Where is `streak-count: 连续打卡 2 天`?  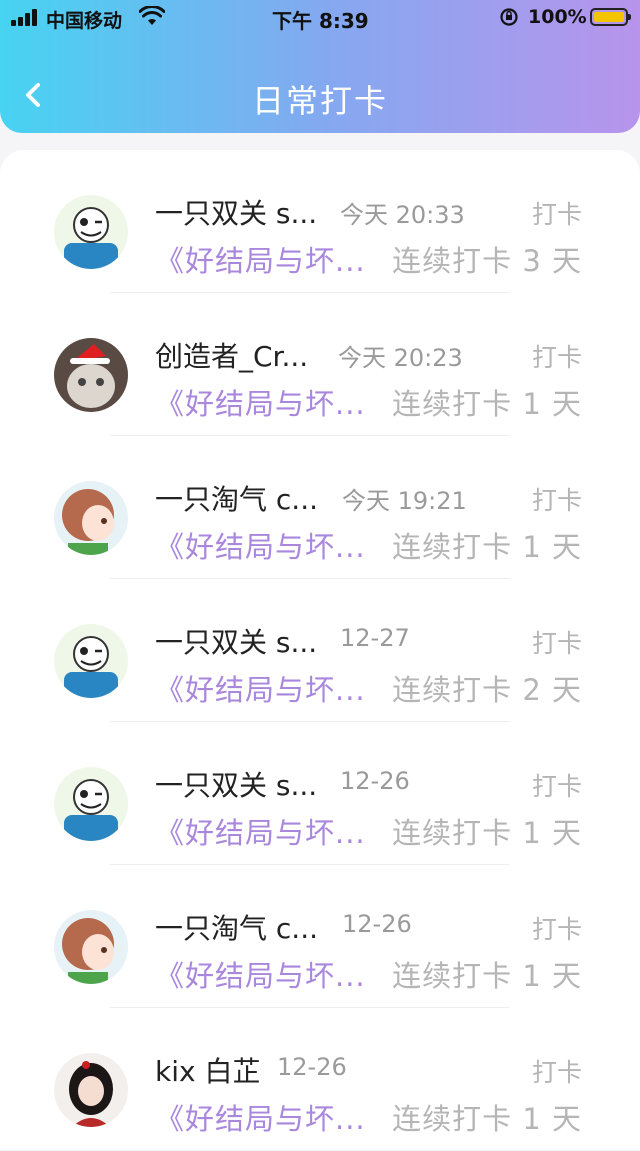 streak-count: 连续打卡 2 天 is located at coordinates (487, 690).